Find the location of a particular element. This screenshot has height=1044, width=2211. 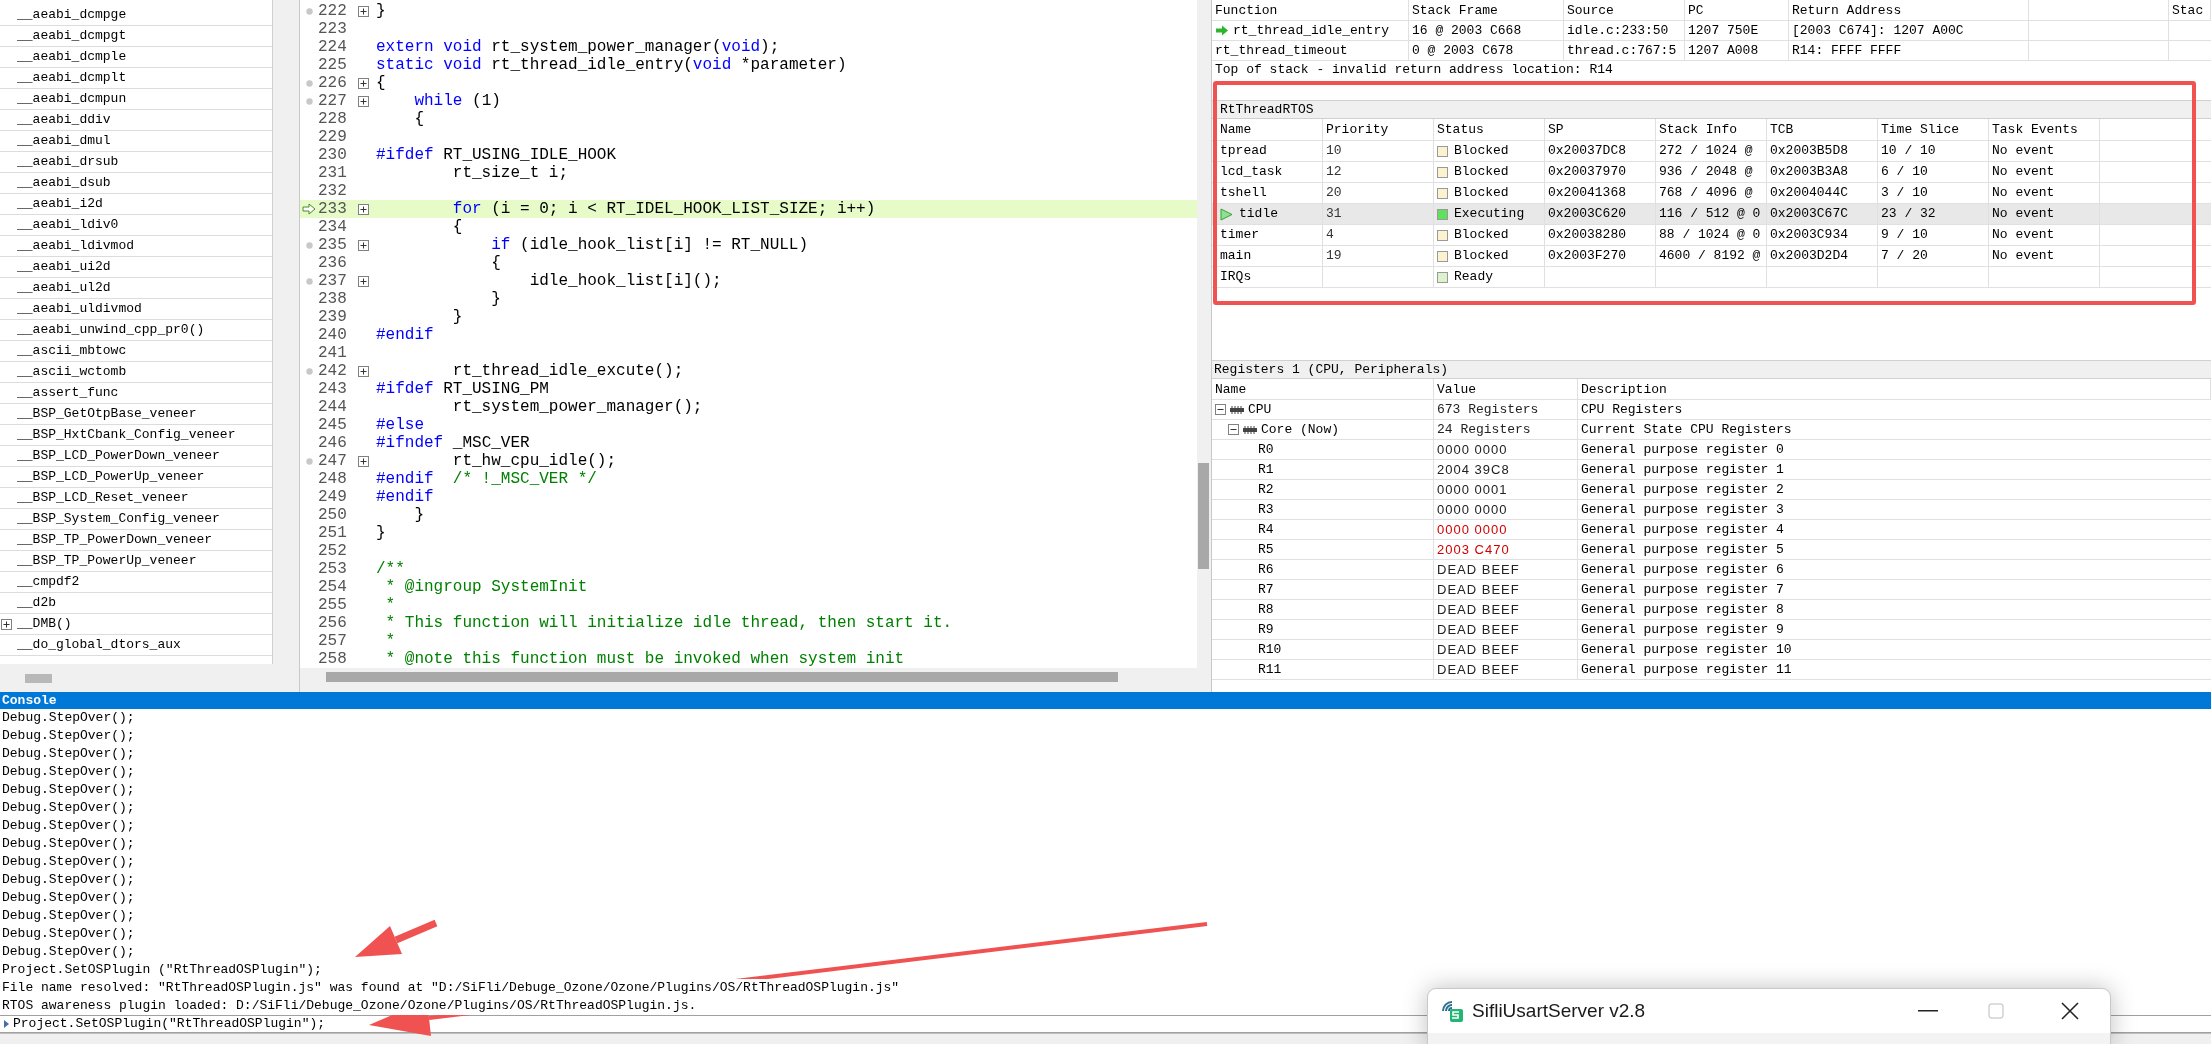

symbol-item: __aeabi_dcmpun is located at coordinates (72, 99).